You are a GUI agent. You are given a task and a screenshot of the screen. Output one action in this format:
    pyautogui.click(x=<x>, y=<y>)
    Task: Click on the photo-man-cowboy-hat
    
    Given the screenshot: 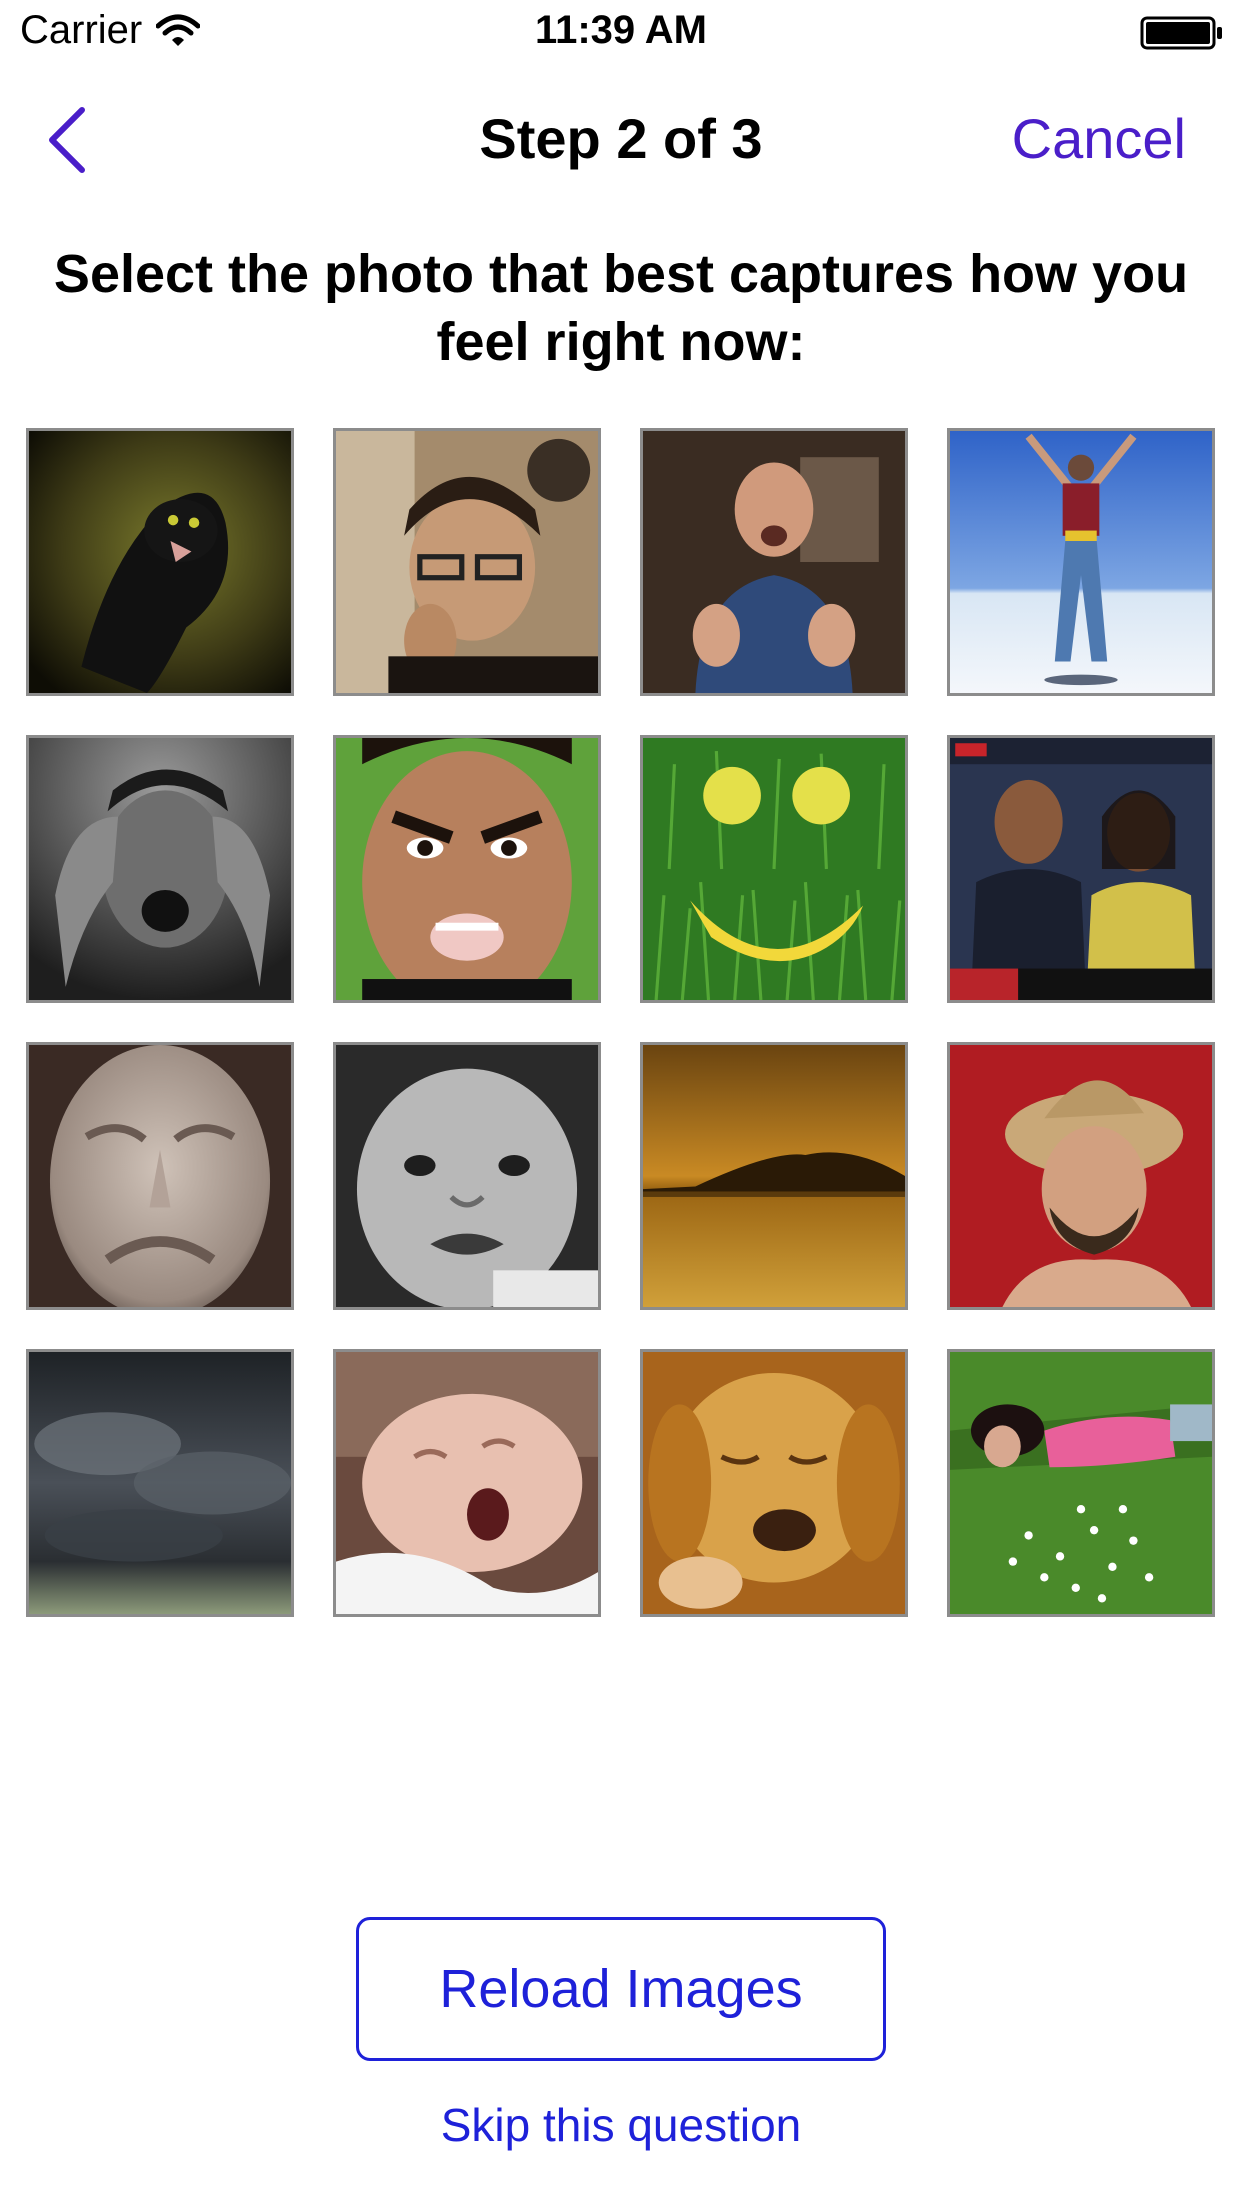 What is the action you would take?
    pyautogui.click(x=1081, y=1176)
    